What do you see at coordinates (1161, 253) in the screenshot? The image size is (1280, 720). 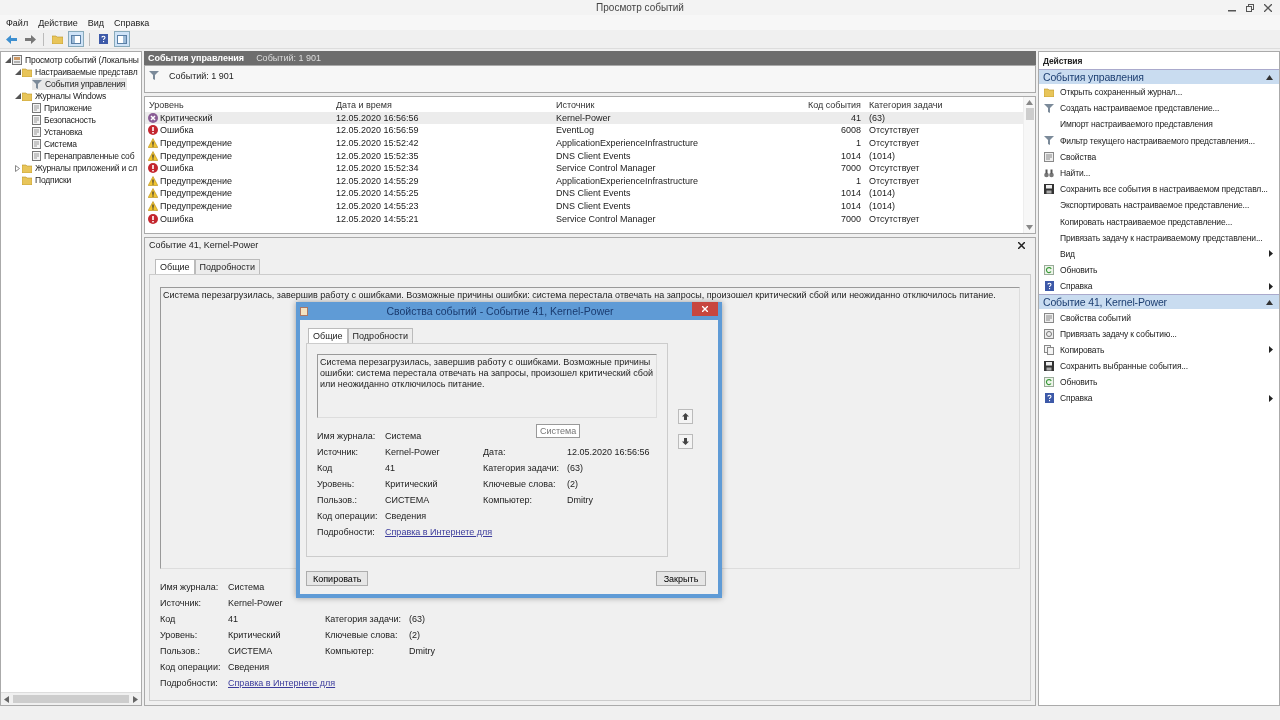 I see `action-item: Вид` at bounding box center [1161, 253].